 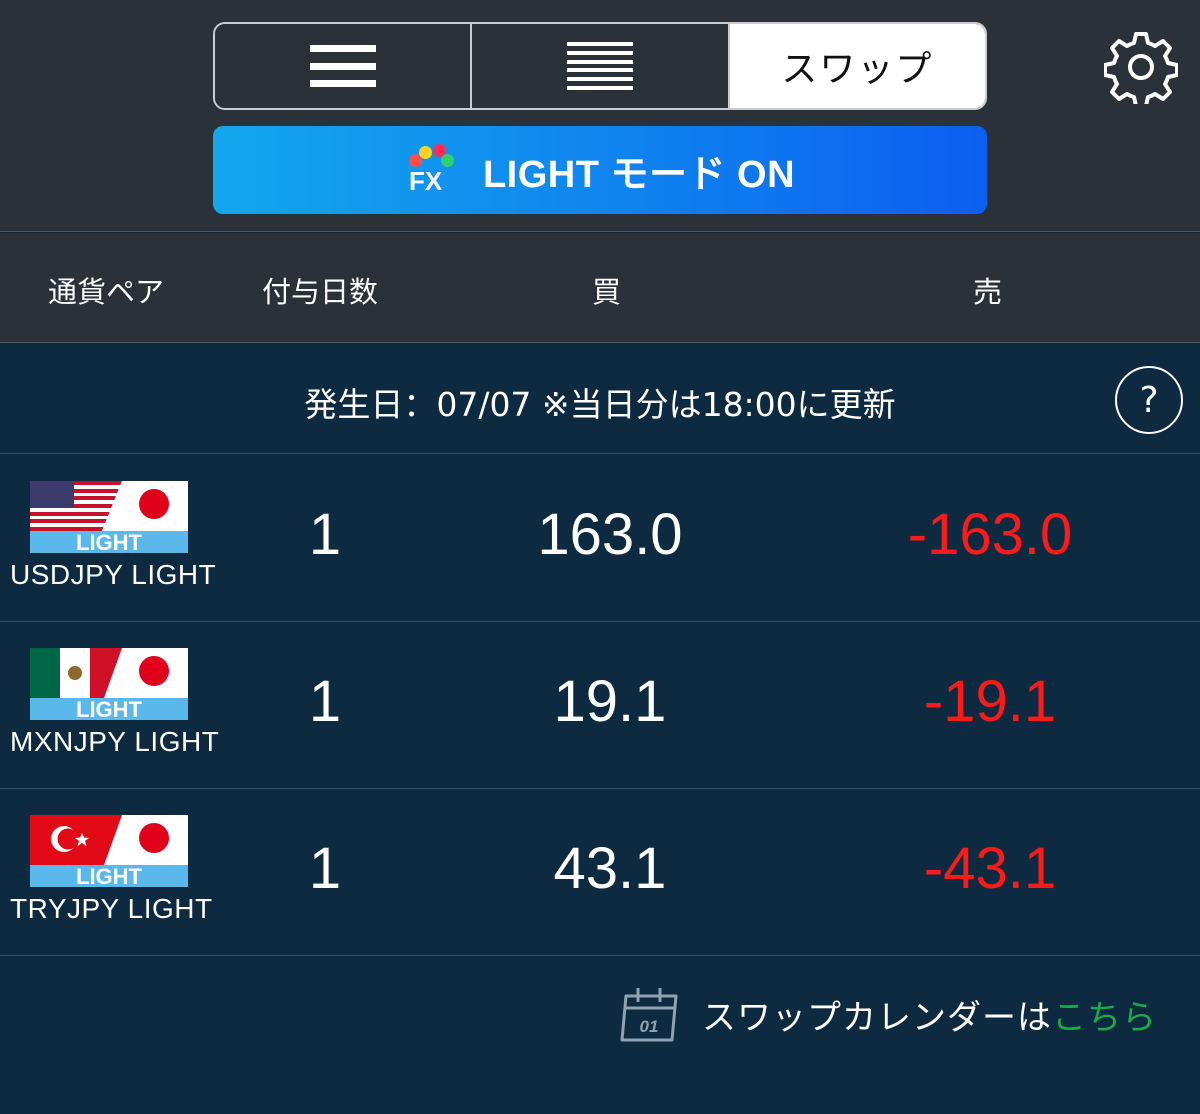 I want to click on view-segment-control: スワップ, so click(x=600, y=66).